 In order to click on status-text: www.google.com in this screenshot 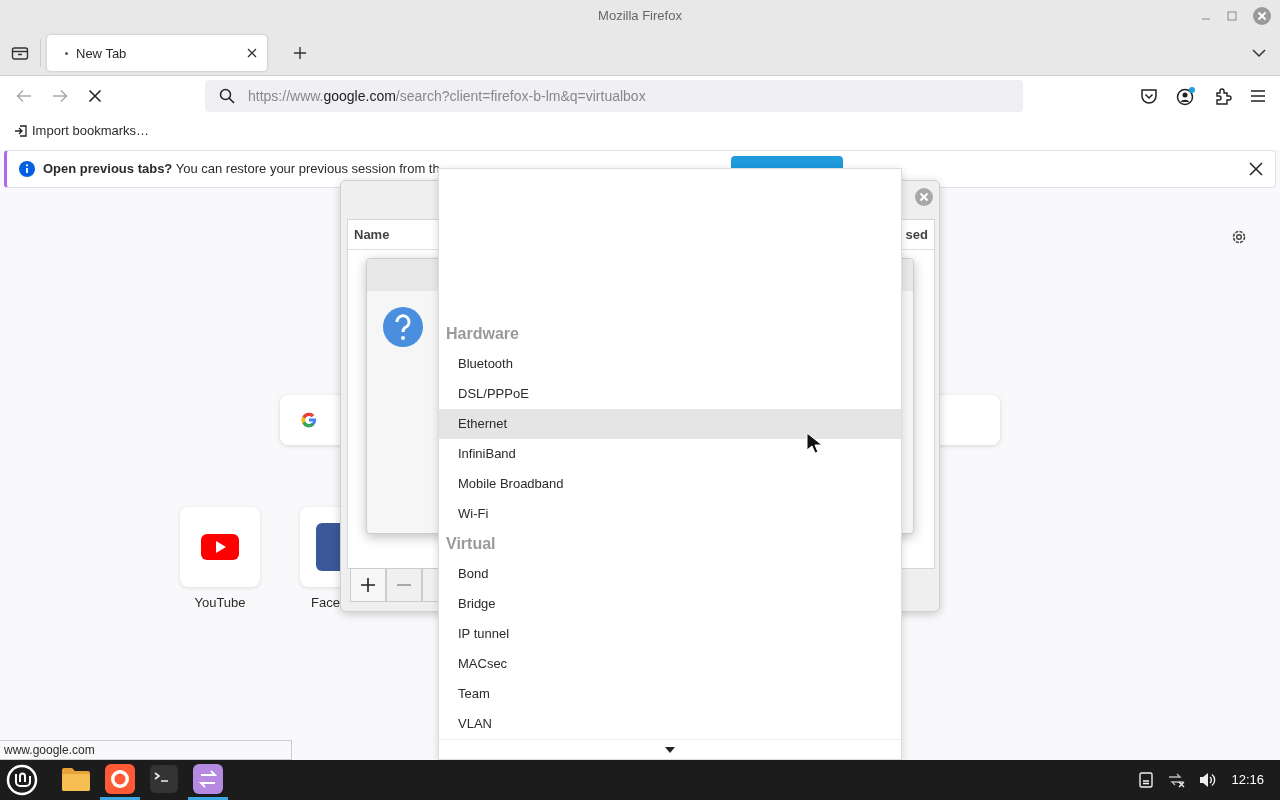, I will do `click(146, 750)`.